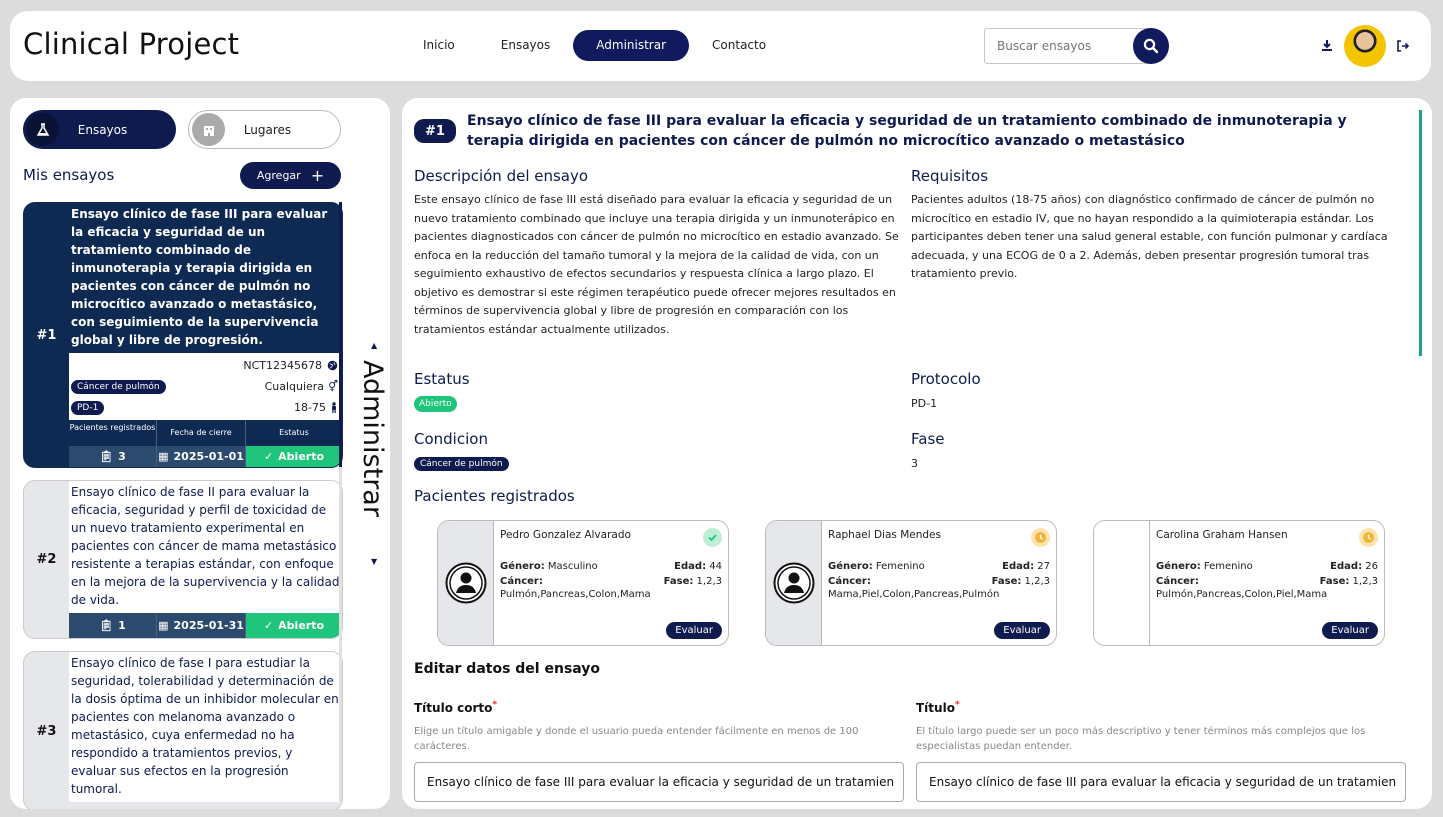 Image resolution: width=1443 pixels, height=817 pixels. What do you see at coordinates (301, 456) in the screenshot?
I see `stat-status: Abierto` at bounding box center [301, 456].